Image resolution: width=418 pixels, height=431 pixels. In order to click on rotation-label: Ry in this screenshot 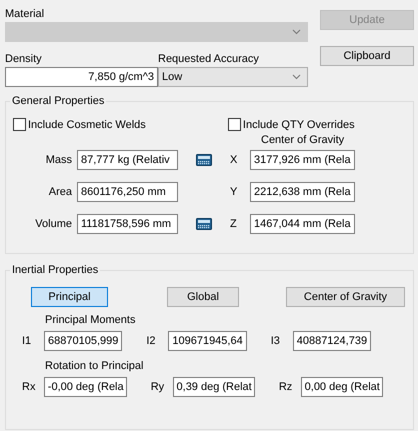, I will do `click(158, 387)`.